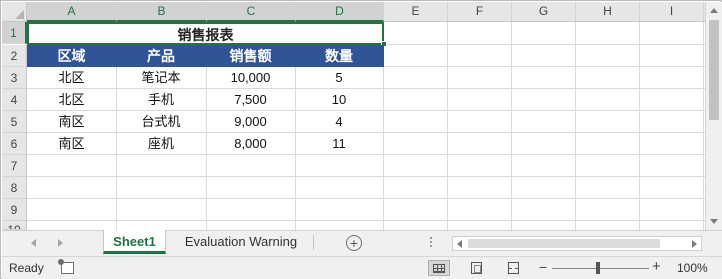 This screenshot has width=722, height=279. I want to click on page-layout-button, so click(477, 268).